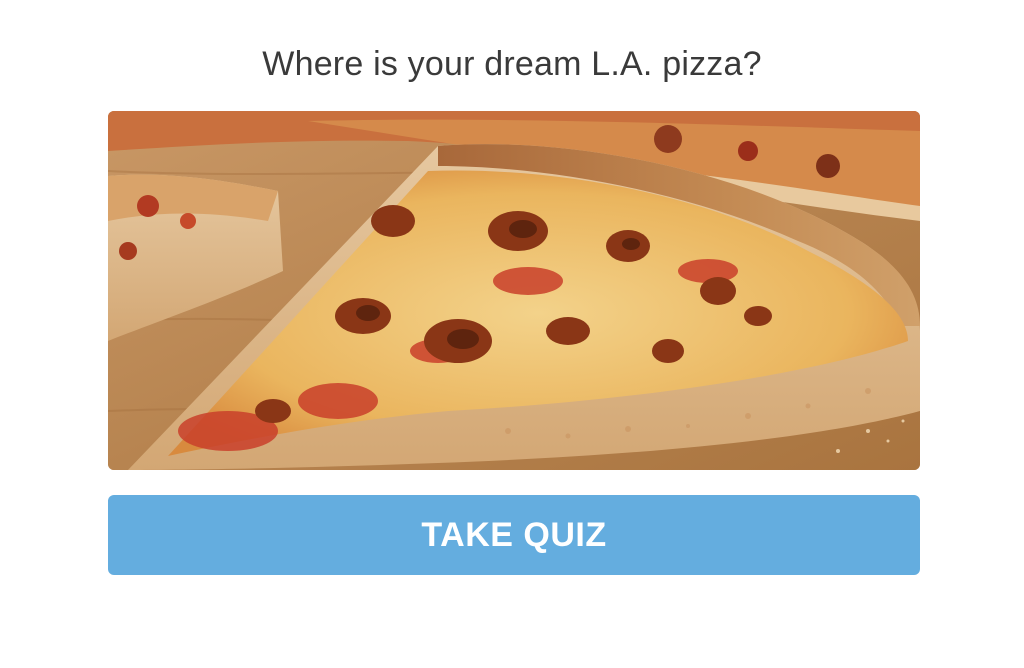 Image resolution: width=1024 pixels, height=668 pixels. Describe the element at coordinates (512, 64) in the screenshot. I see `quiz-question-title: Where is your dream L.A. pizza?` at that location.